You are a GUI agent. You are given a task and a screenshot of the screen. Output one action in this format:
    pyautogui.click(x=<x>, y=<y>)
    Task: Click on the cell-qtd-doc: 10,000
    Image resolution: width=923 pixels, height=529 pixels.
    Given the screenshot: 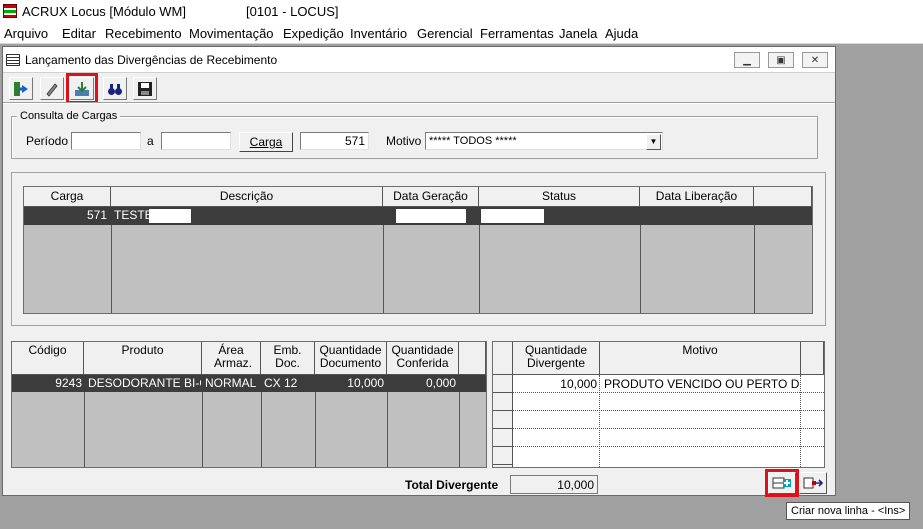 What is the action you would take?
    pyautogui.click(x=365, y=383)
    